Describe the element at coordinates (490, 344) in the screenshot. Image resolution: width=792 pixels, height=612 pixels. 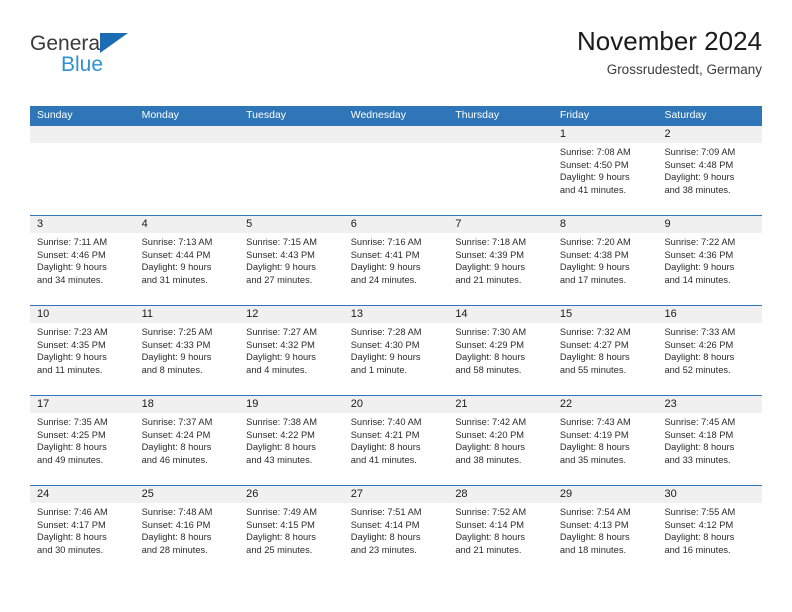
I see `sunset-text: Sunset: 4:29 PM` at that location.